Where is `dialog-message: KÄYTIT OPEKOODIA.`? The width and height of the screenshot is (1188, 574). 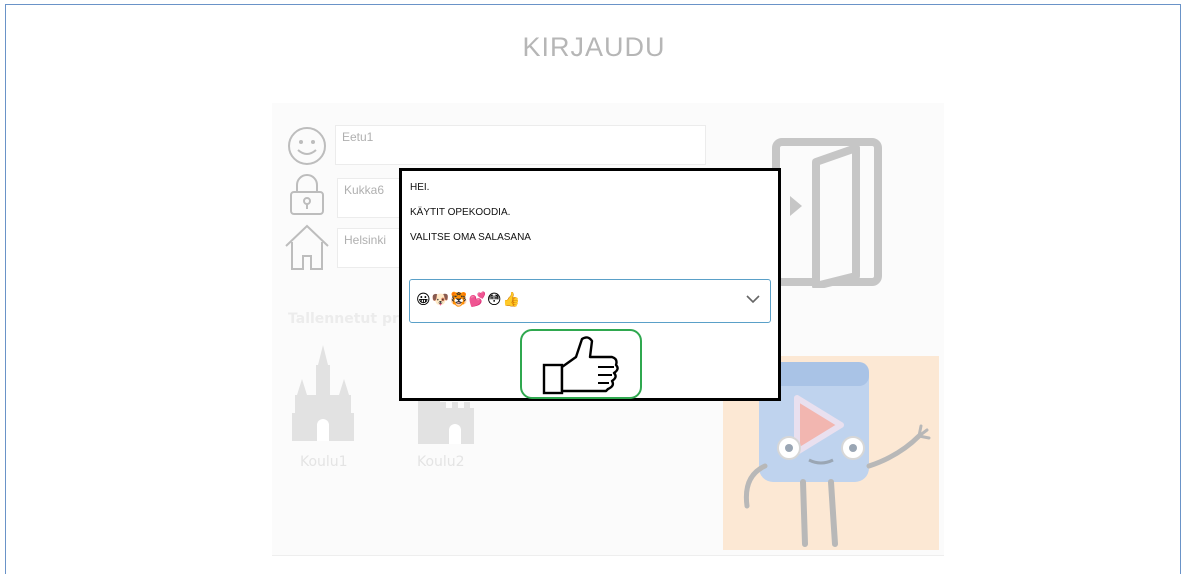 dialog-message: KÄYTIT OPEKOODIA. is located at coordinates (460, 212).